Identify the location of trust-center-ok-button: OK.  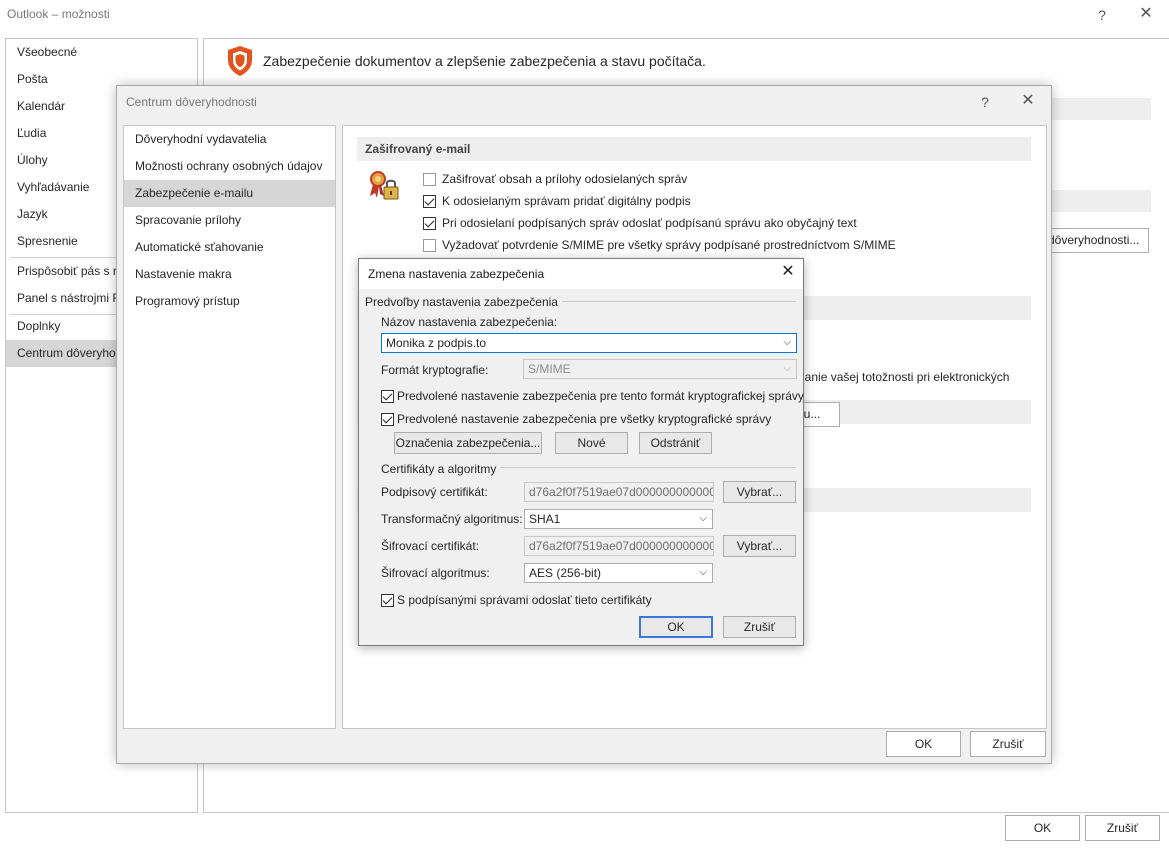
(923, 744).